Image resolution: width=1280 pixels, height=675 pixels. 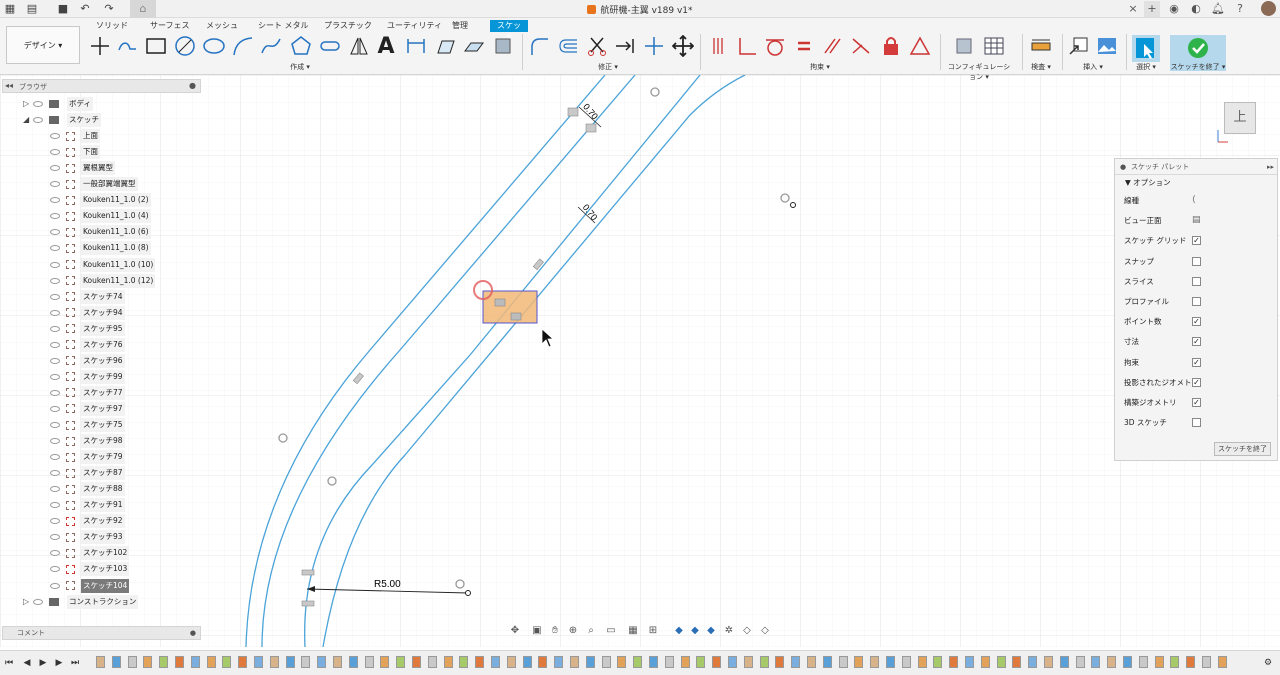 I want to click on tab-utility: ユーティリティ, so click(x=414, y=26).